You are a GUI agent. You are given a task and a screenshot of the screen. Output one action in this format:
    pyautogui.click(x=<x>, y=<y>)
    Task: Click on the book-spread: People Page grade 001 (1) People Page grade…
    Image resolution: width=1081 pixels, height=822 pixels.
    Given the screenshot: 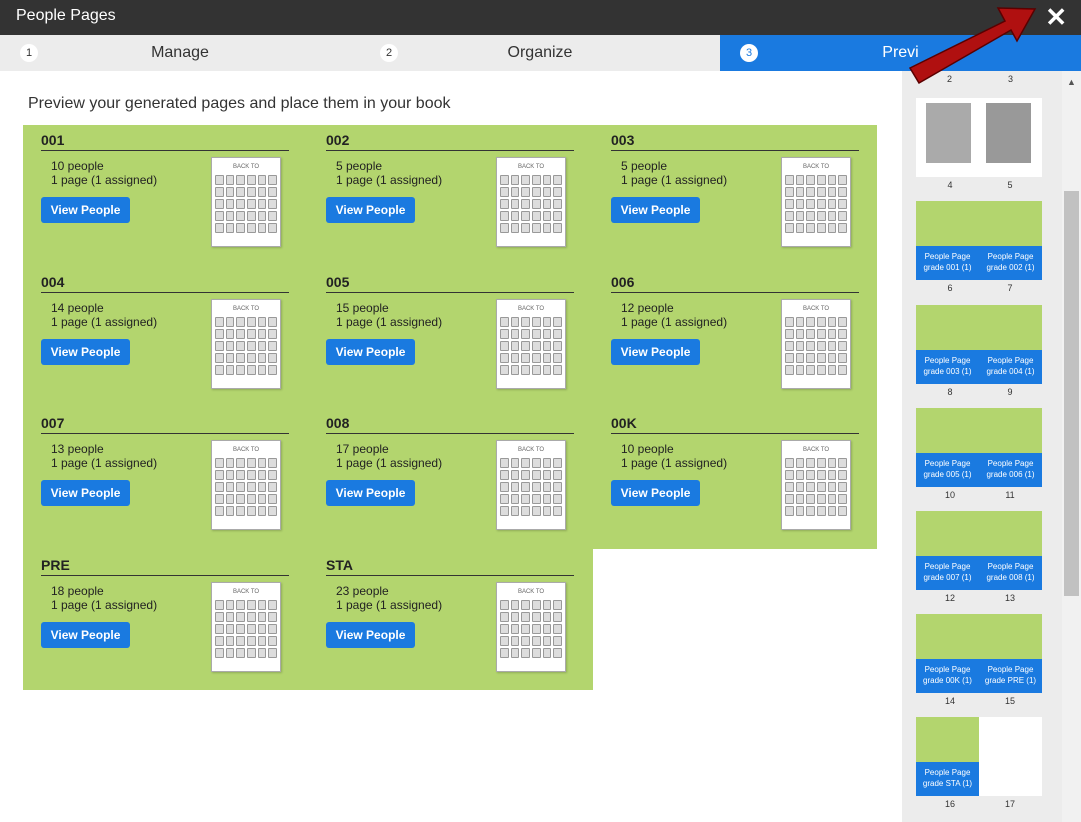 What is the action you would take?
    pyautogui.click(x=979, y=240)
    